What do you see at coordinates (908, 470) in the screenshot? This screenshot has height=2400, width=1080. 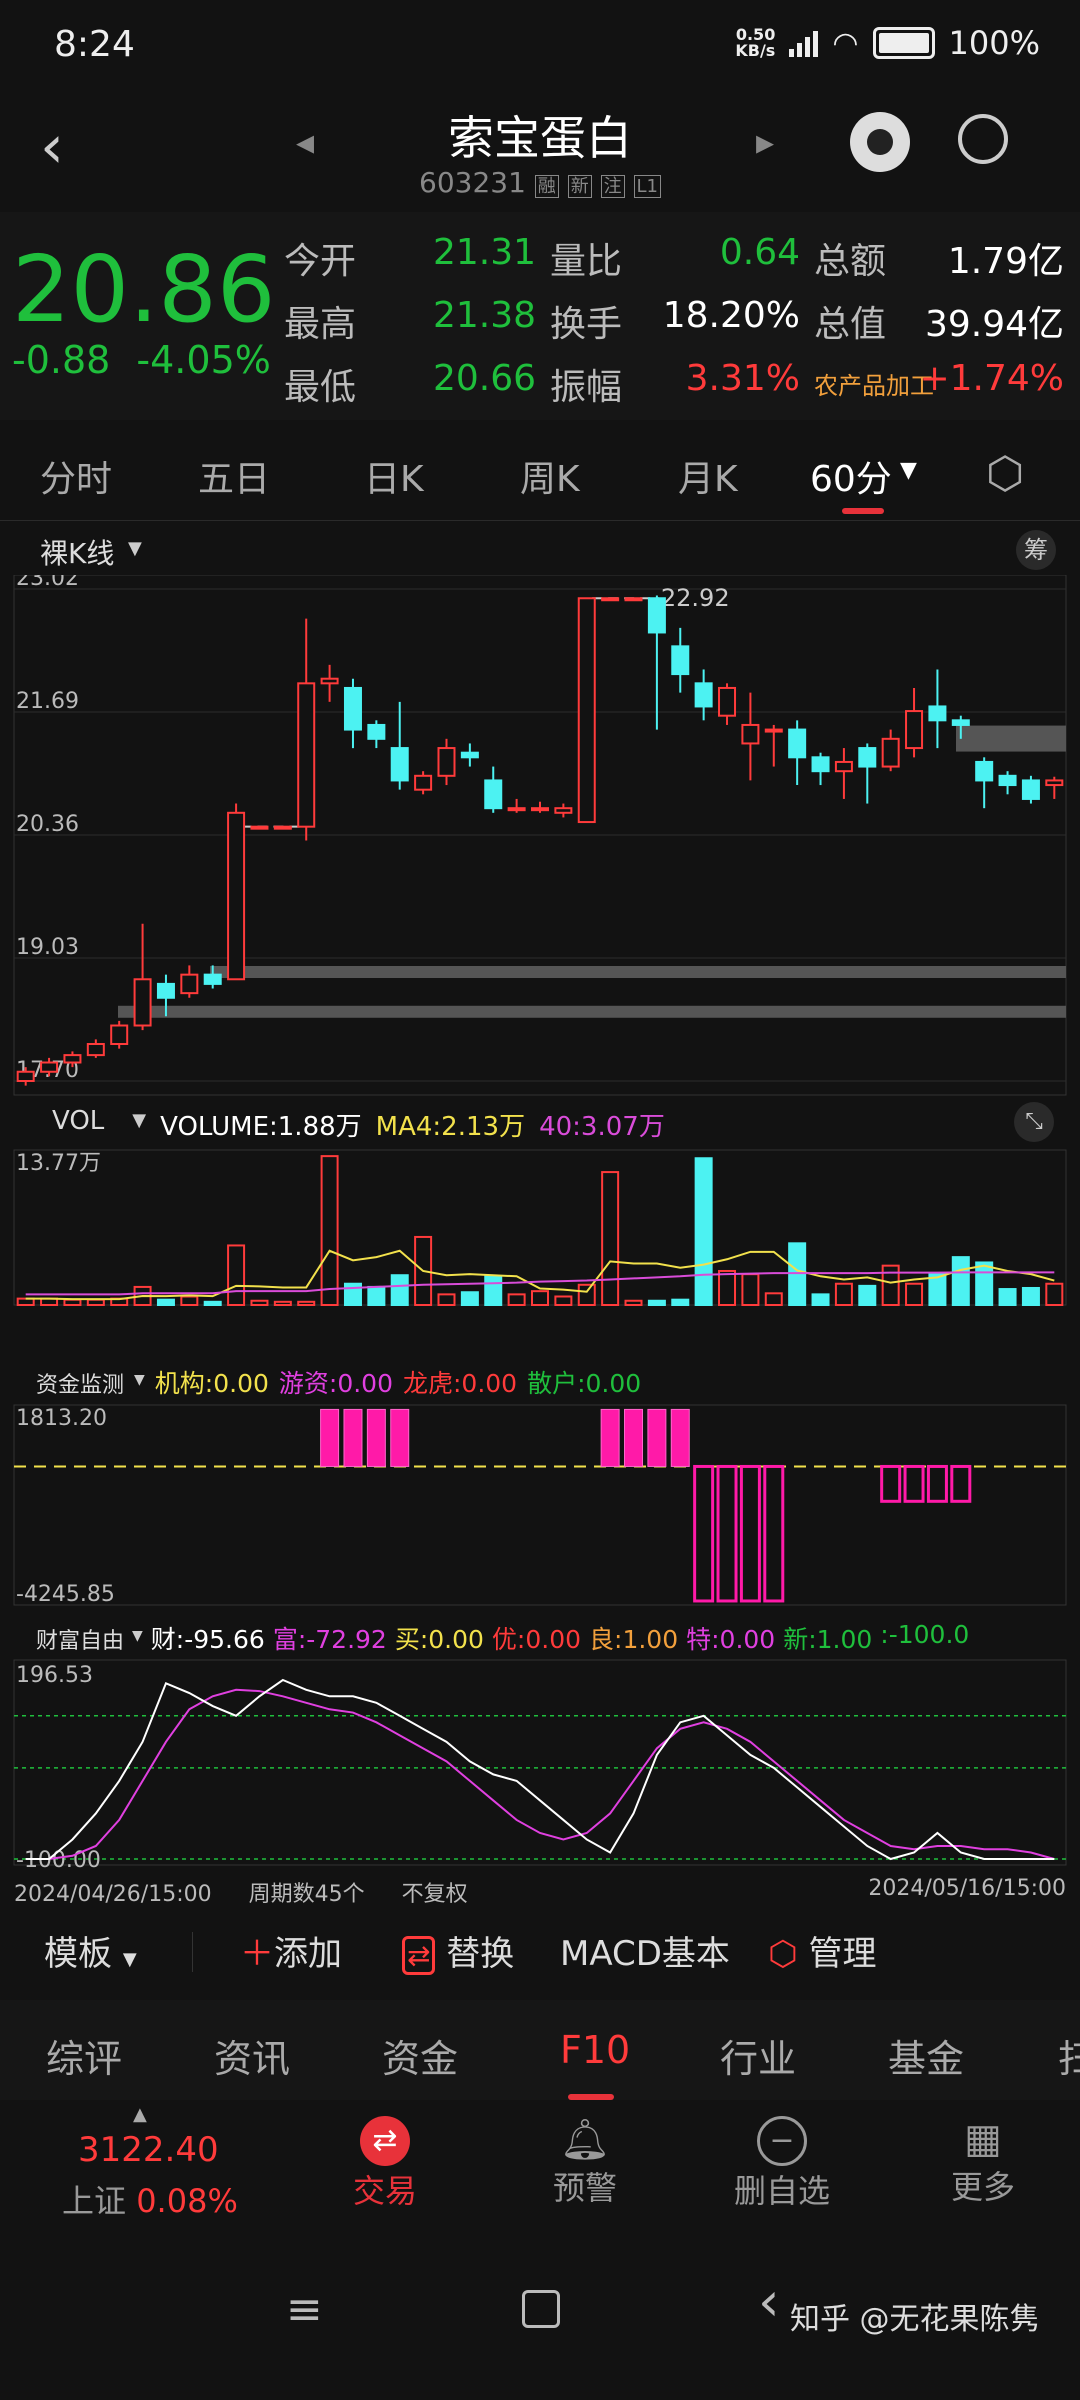 I see `dropdown-icon: ▼` at bounding box center [908, 470].